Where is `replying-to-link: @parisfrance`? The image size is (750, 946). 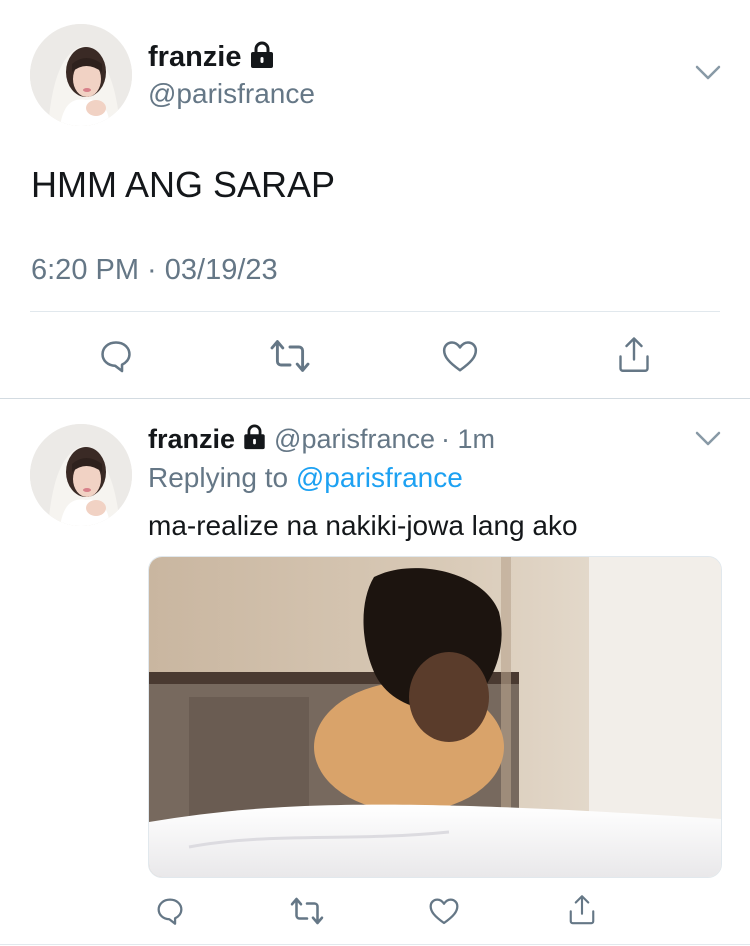 replying-to-link: @parisfrance is located at coordinates (379, 477).